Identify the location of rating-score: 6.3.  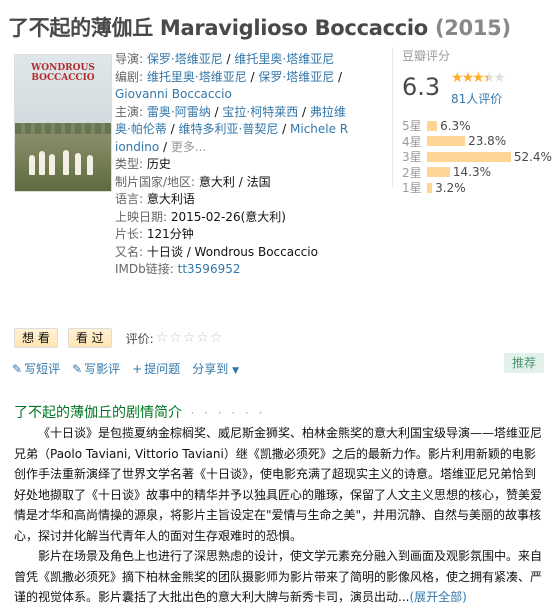
(421, 87).